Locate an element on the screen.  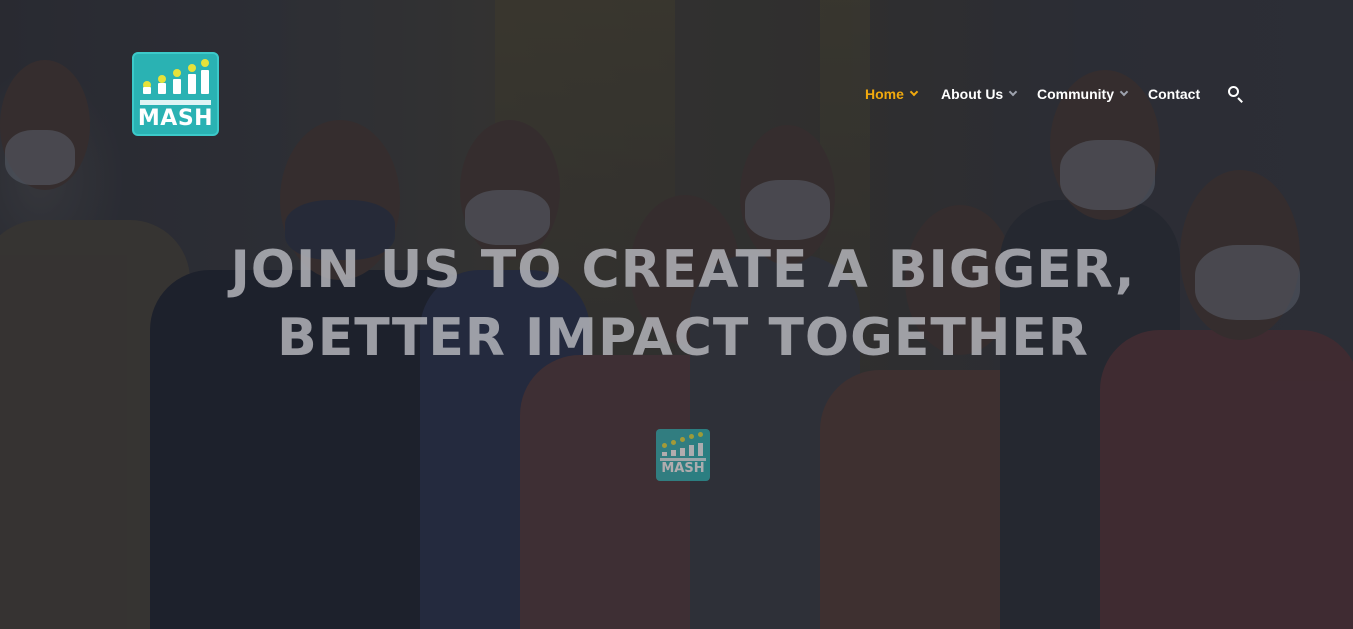
headline-line-1: JOIN US TO CREATE A BIGGER, is located at coordinates (683, 270).